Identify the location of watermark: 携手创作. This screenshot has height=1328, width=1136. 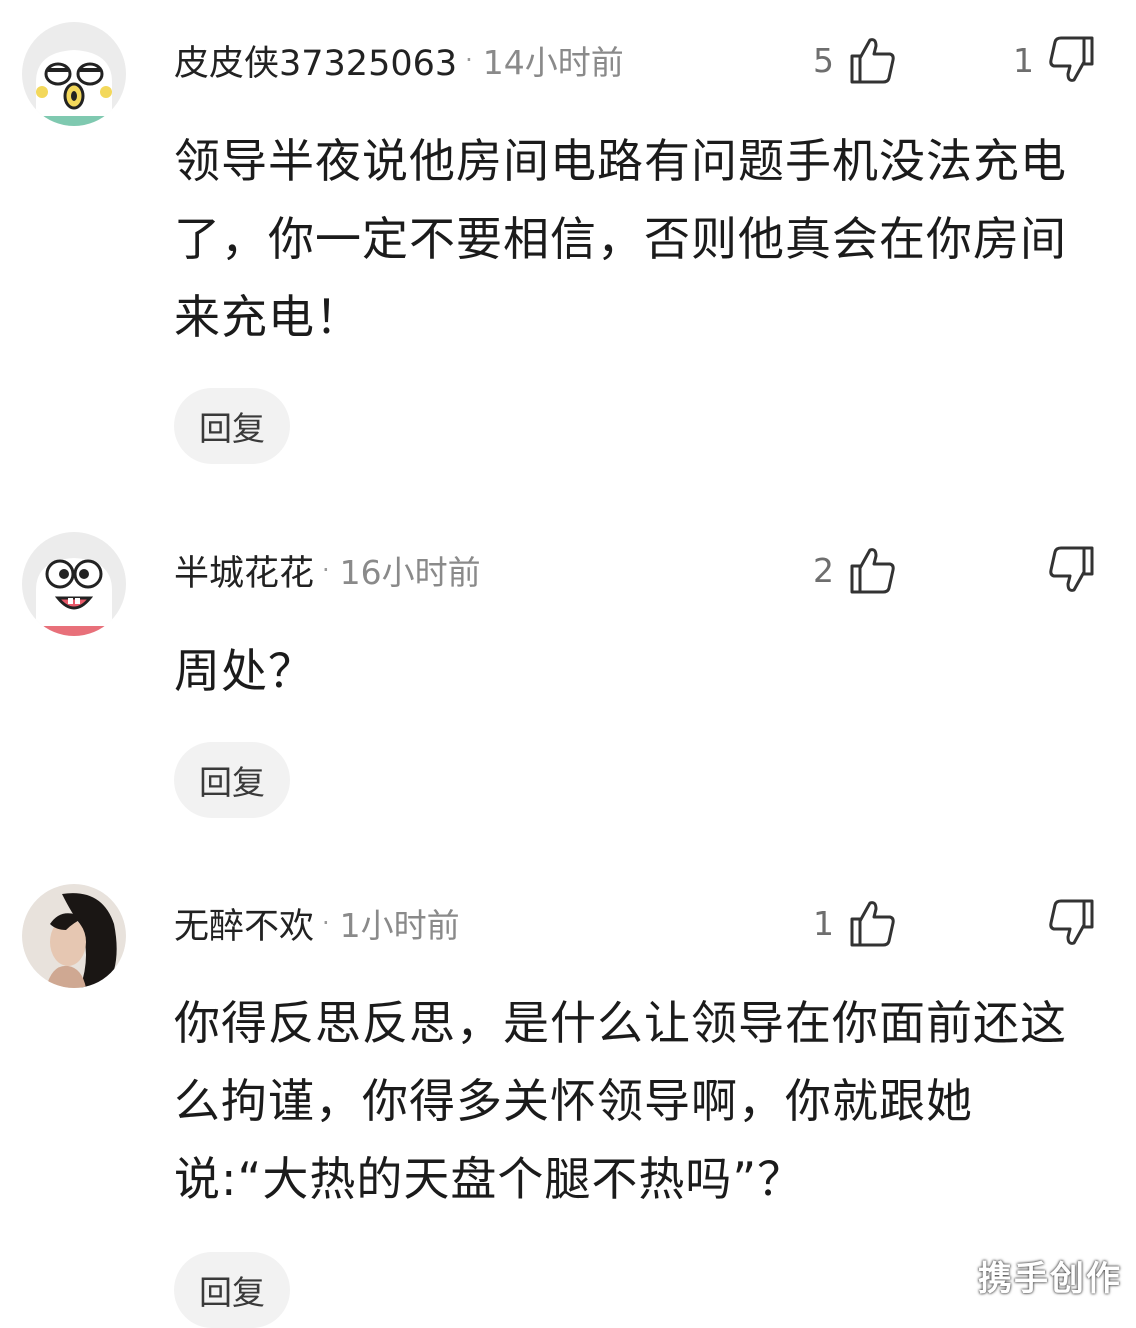
(1050, 1279).